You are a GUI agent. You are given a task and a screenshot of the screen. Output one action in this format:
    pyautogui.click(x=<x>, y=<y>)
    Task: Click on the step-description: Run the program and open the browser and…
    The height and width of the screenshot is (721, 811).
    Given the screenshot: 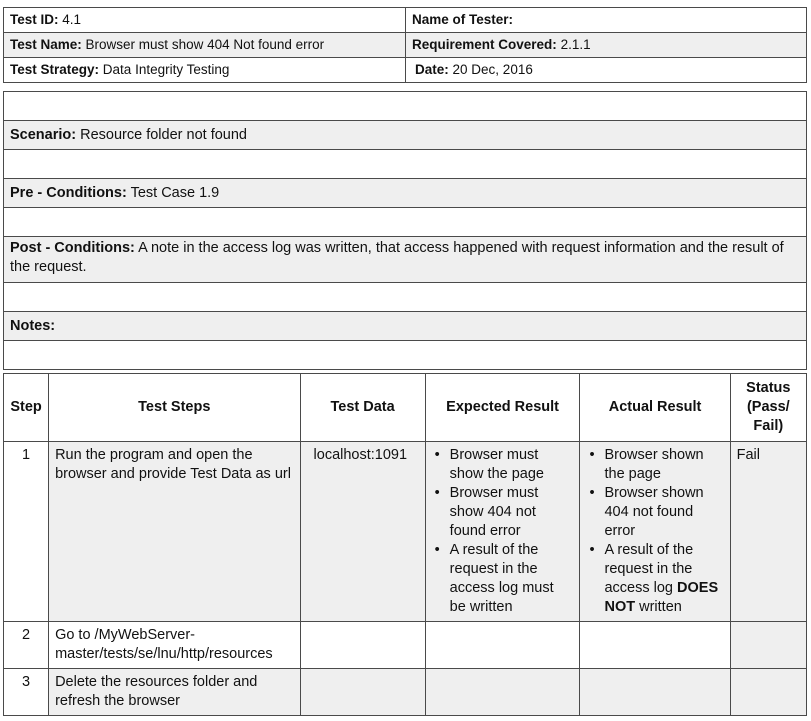 What is the action you would take?
    pyautogui.click(x=174, y=531)
    